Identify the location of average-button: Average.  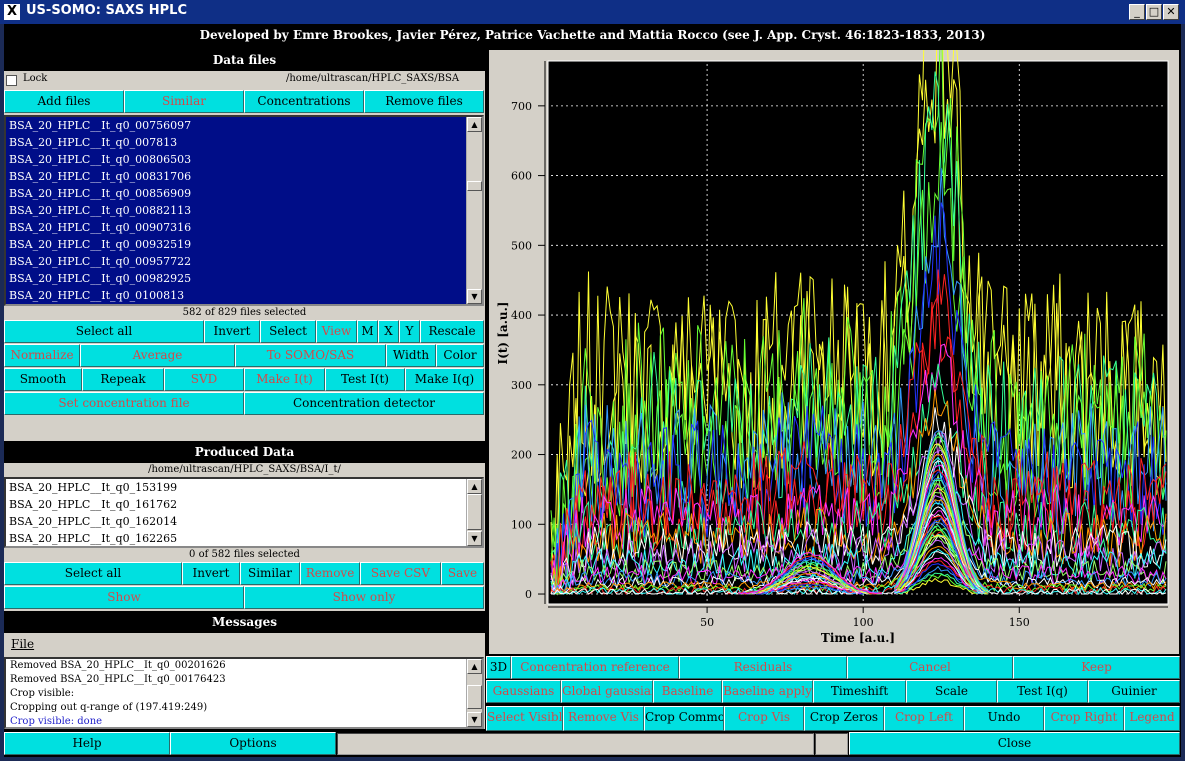
(157, 355).